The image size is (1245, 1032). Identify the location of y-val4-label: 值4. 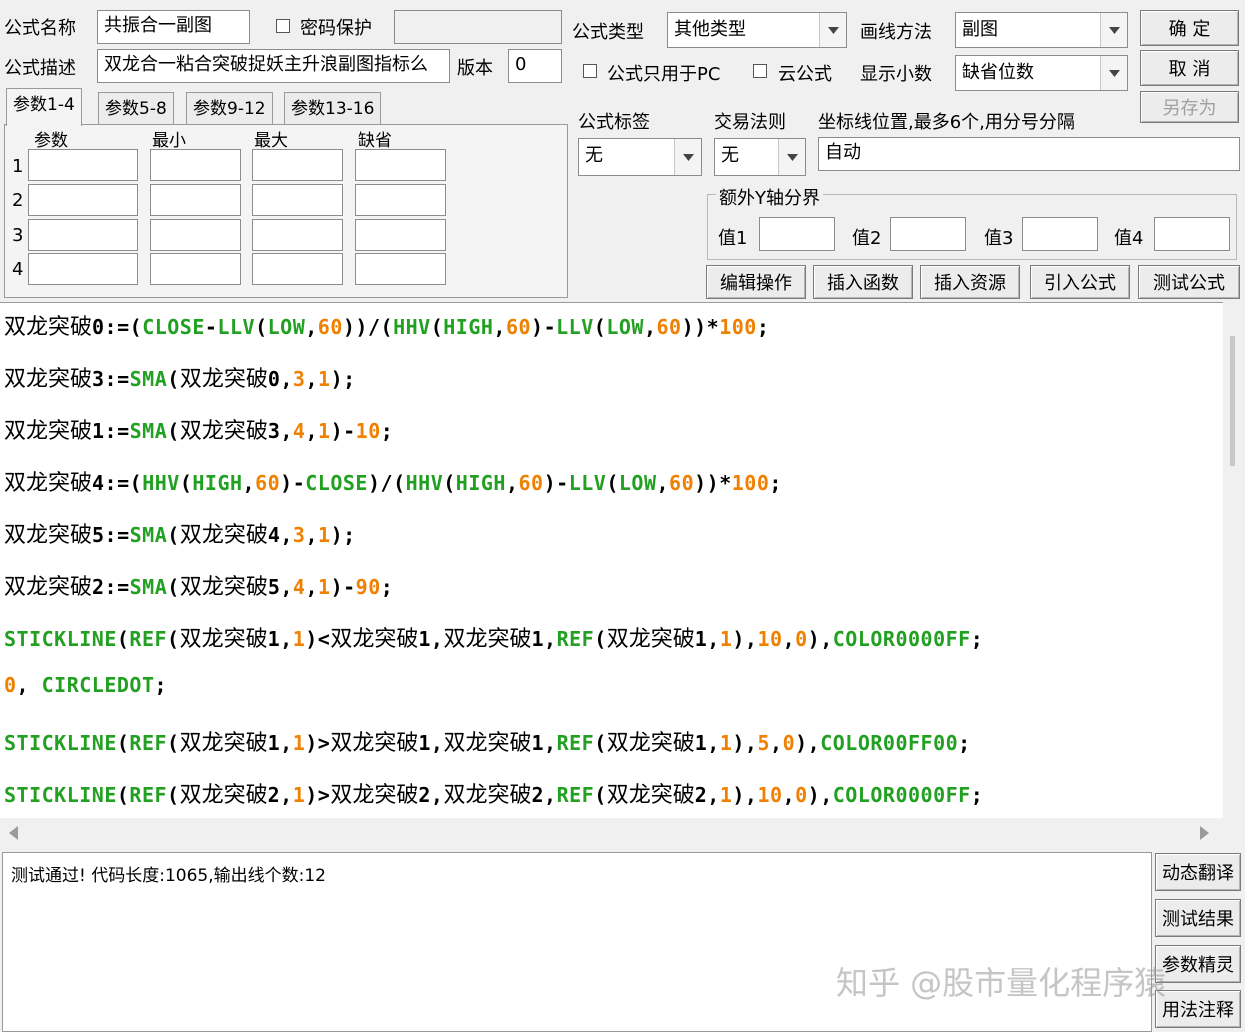
(1129, 238).